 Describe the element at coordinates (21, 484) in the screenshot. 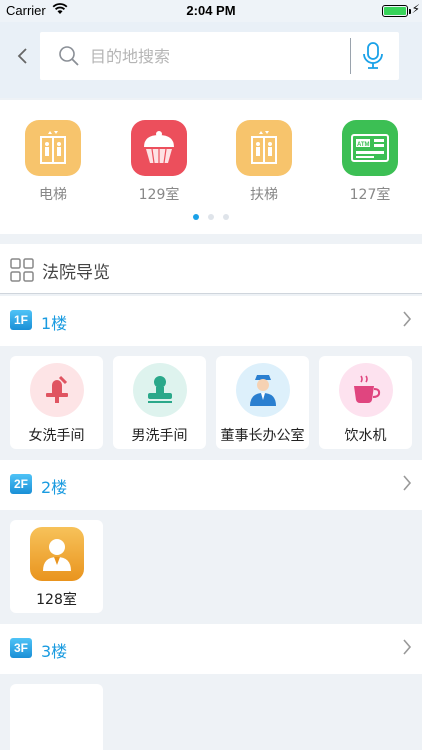

I see `floor-badge: 2F` at that location.